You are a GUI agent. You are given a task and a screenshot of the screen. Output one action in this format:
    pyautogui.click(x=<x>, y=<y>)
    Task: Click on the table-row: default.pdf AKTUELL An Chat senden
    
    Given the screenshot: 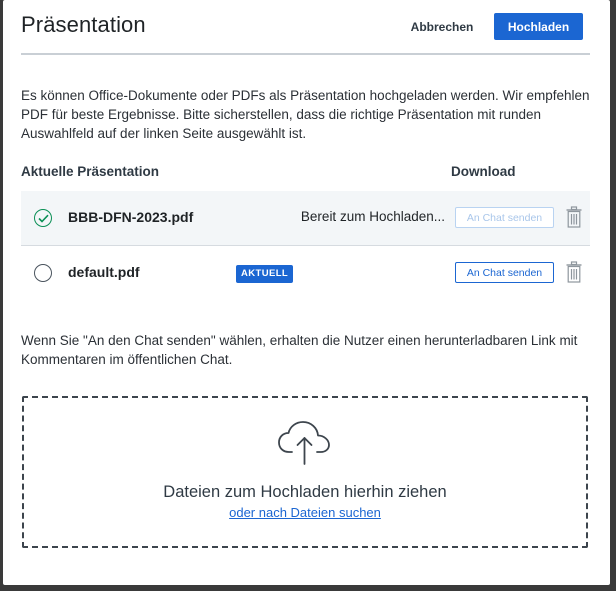 What is the action you would take?
    pyautogui.click(x=305, y=273)
    